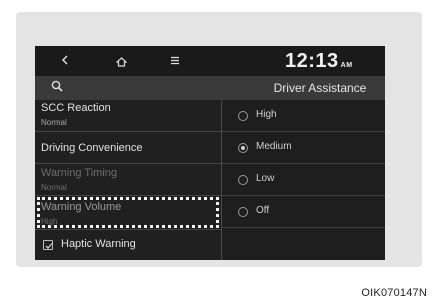  What do you see at coordinates (79, 173) in the screenshot?
I see `list-item-label: Warning Timing` at bounding box center [79, 173].